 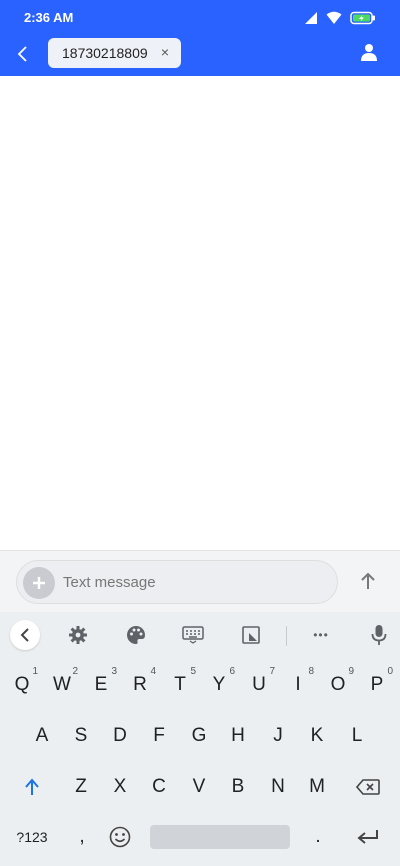 What do you see at coordinates (220, 837) in the screenshot?
I see `space-key` at bounding box center [220, 837].